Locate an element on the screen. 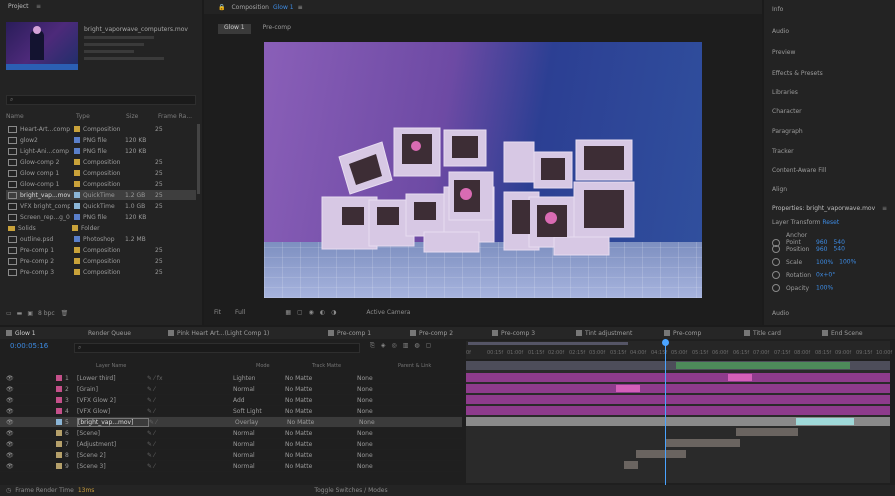 The width and height of the screenshot is (895, 496). tab-tint-adjustment: Tint adjustment is located at coordinates (604, 333).